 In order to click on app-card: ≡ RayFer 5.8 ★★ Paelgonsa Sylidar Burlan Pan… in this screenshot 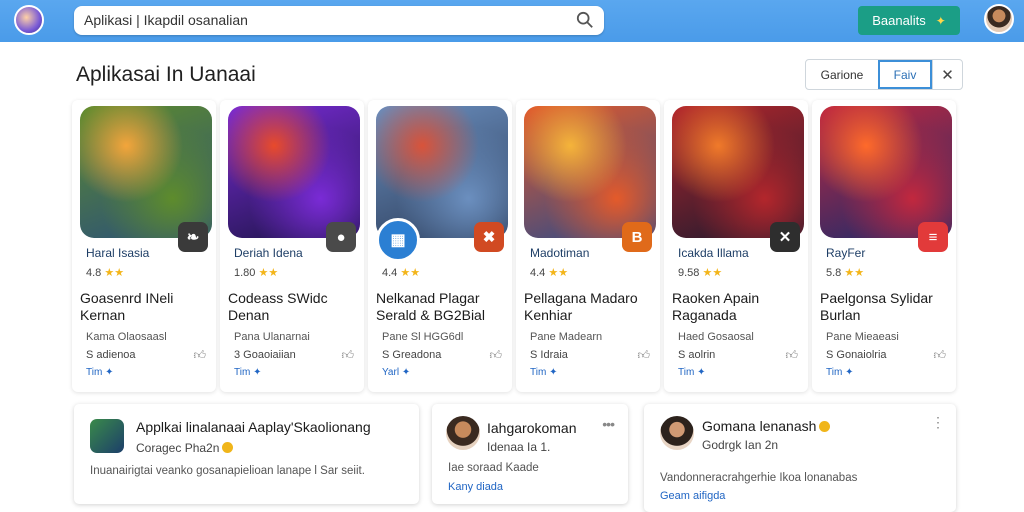, I will do `click(884, 246)`.